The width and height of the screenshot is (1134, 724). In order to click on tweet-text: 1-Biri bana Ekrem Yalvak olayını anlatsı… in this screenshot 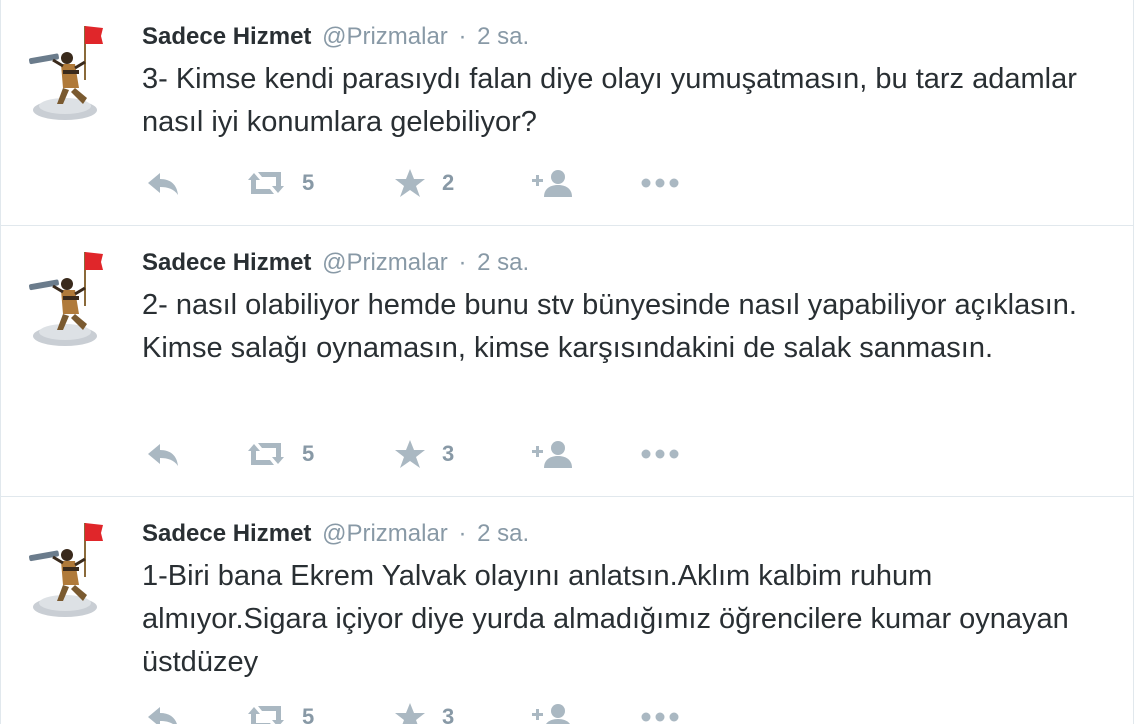, I will do `click(605, 619)`.